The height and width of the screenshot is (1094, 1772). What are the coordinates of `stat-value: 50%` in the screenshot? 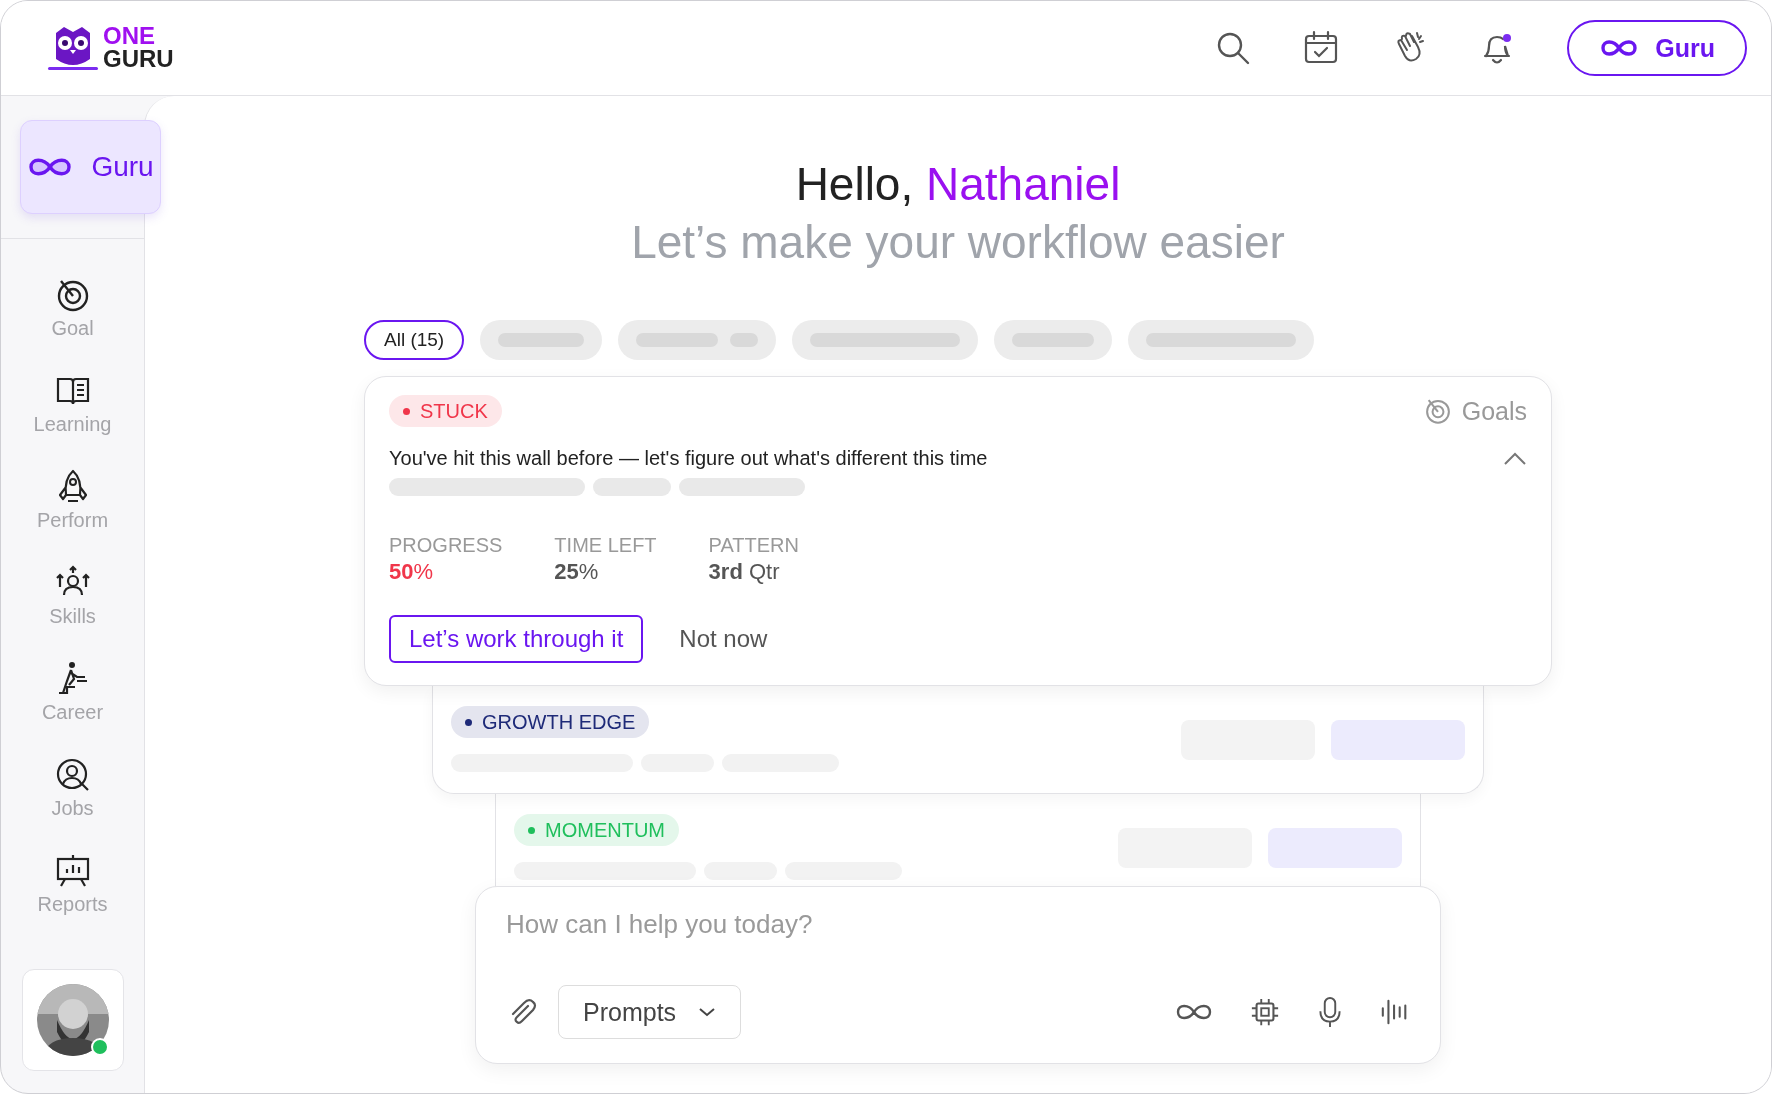 It's located at (412, 572).